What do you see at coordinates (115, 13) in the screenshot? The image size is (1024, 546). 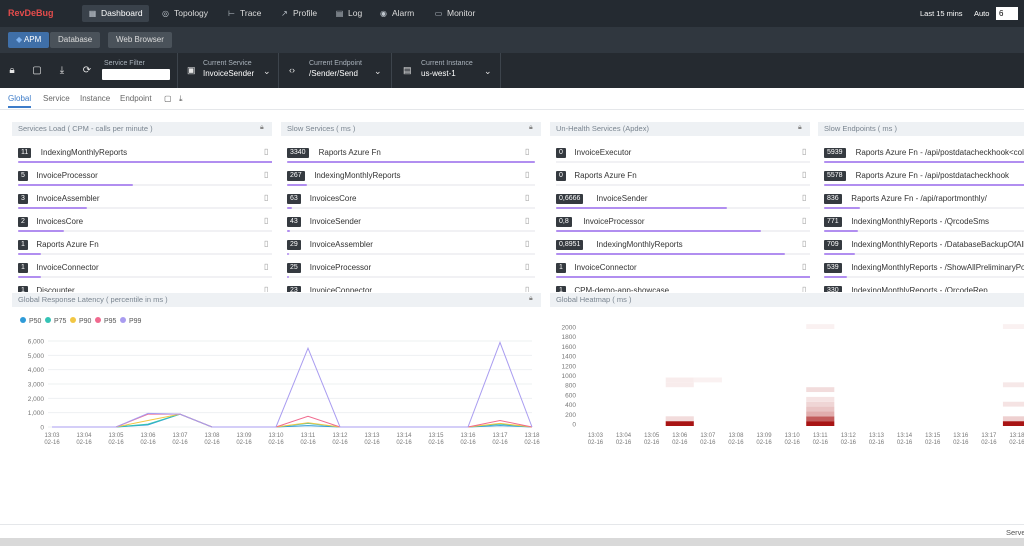 I see `nav-dashboard: ▦ Dashboard` at bounding box center [115, 13].